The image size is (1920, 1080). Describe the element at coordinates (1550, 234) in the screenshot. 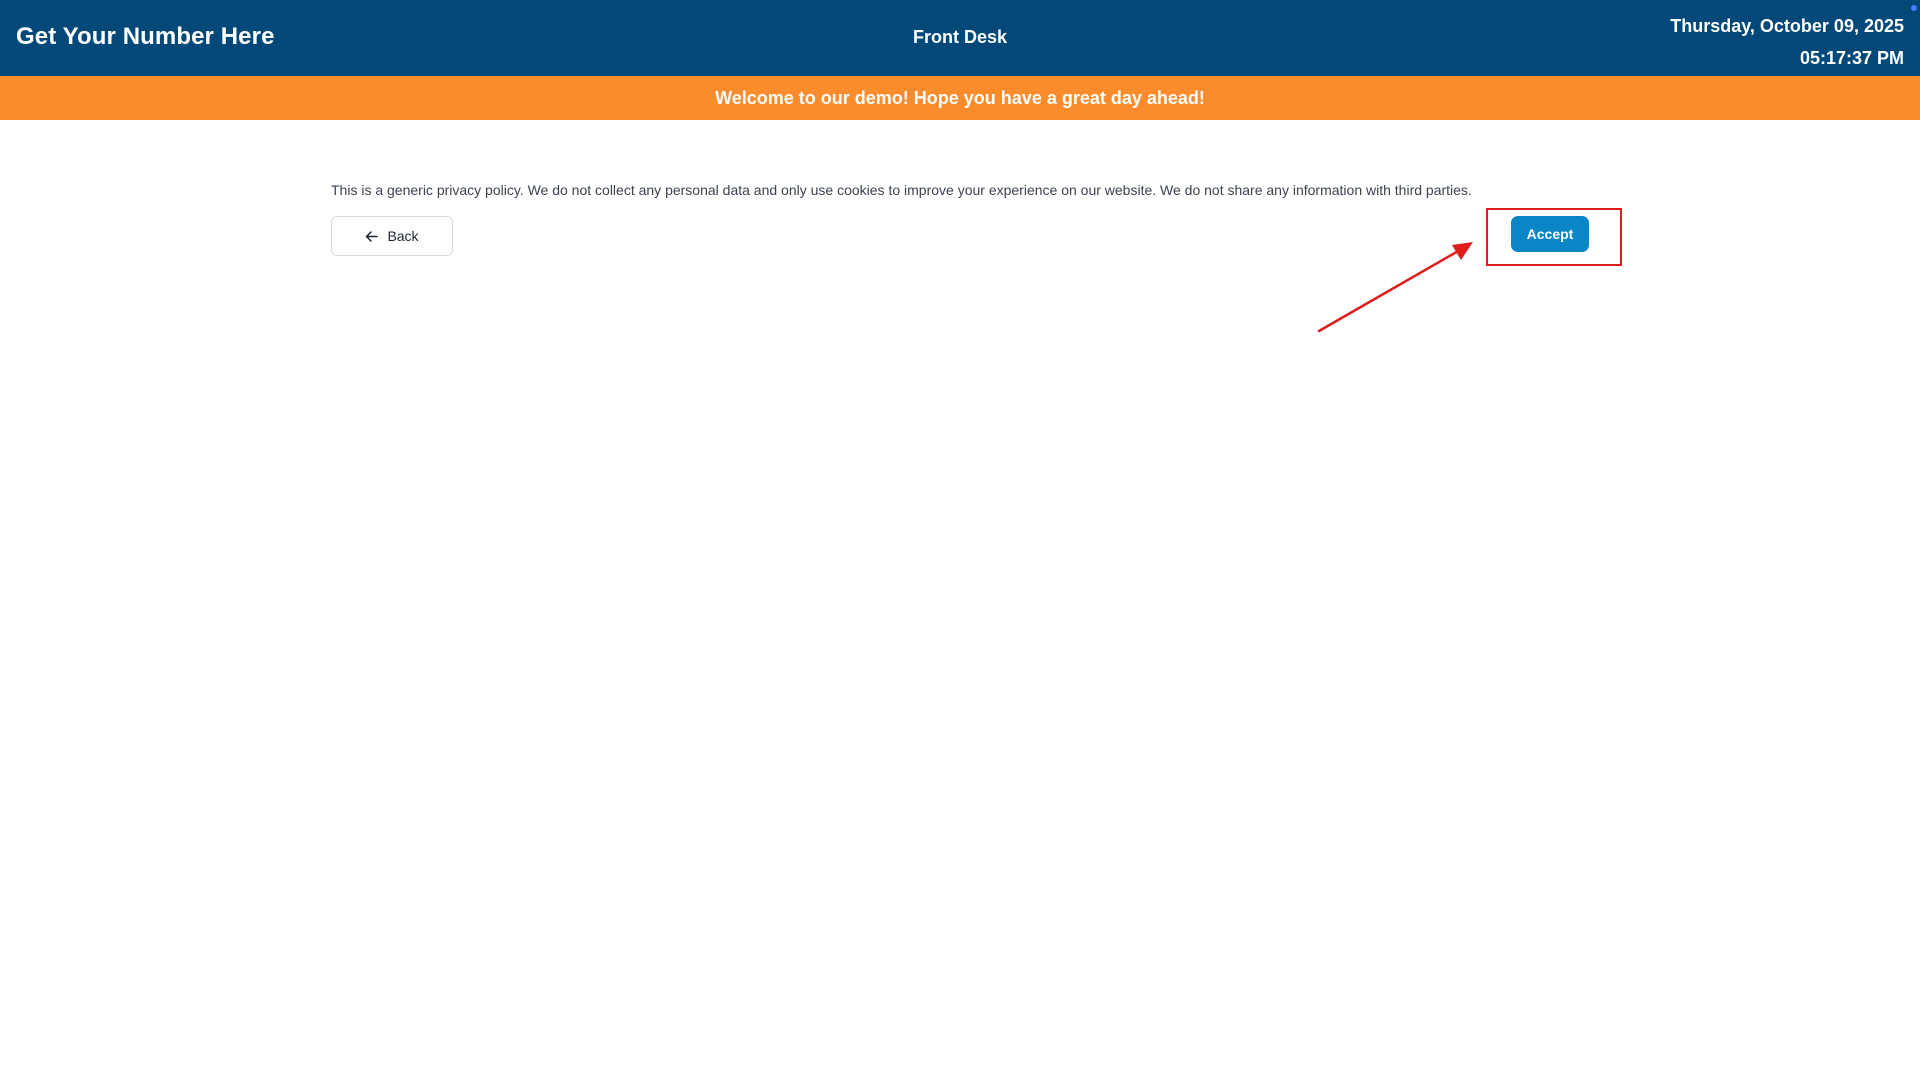

I see `accept-button: Accept` at that location.